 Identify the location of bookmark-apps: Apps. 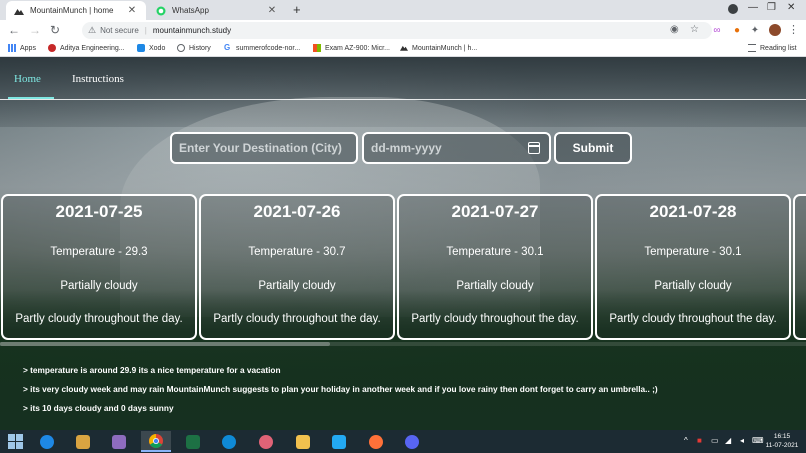
(22, 48).